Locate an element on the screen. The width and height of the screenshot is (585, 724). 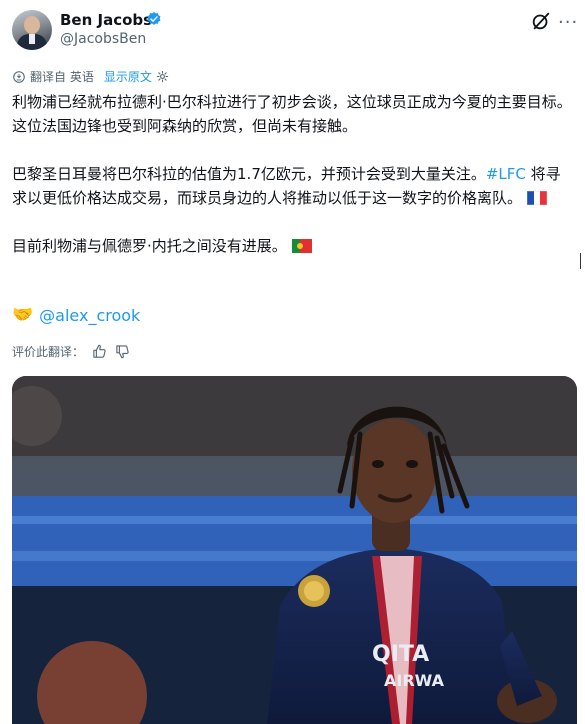
hashtag-lfc: #LFC is located at coordinates (506, 174).